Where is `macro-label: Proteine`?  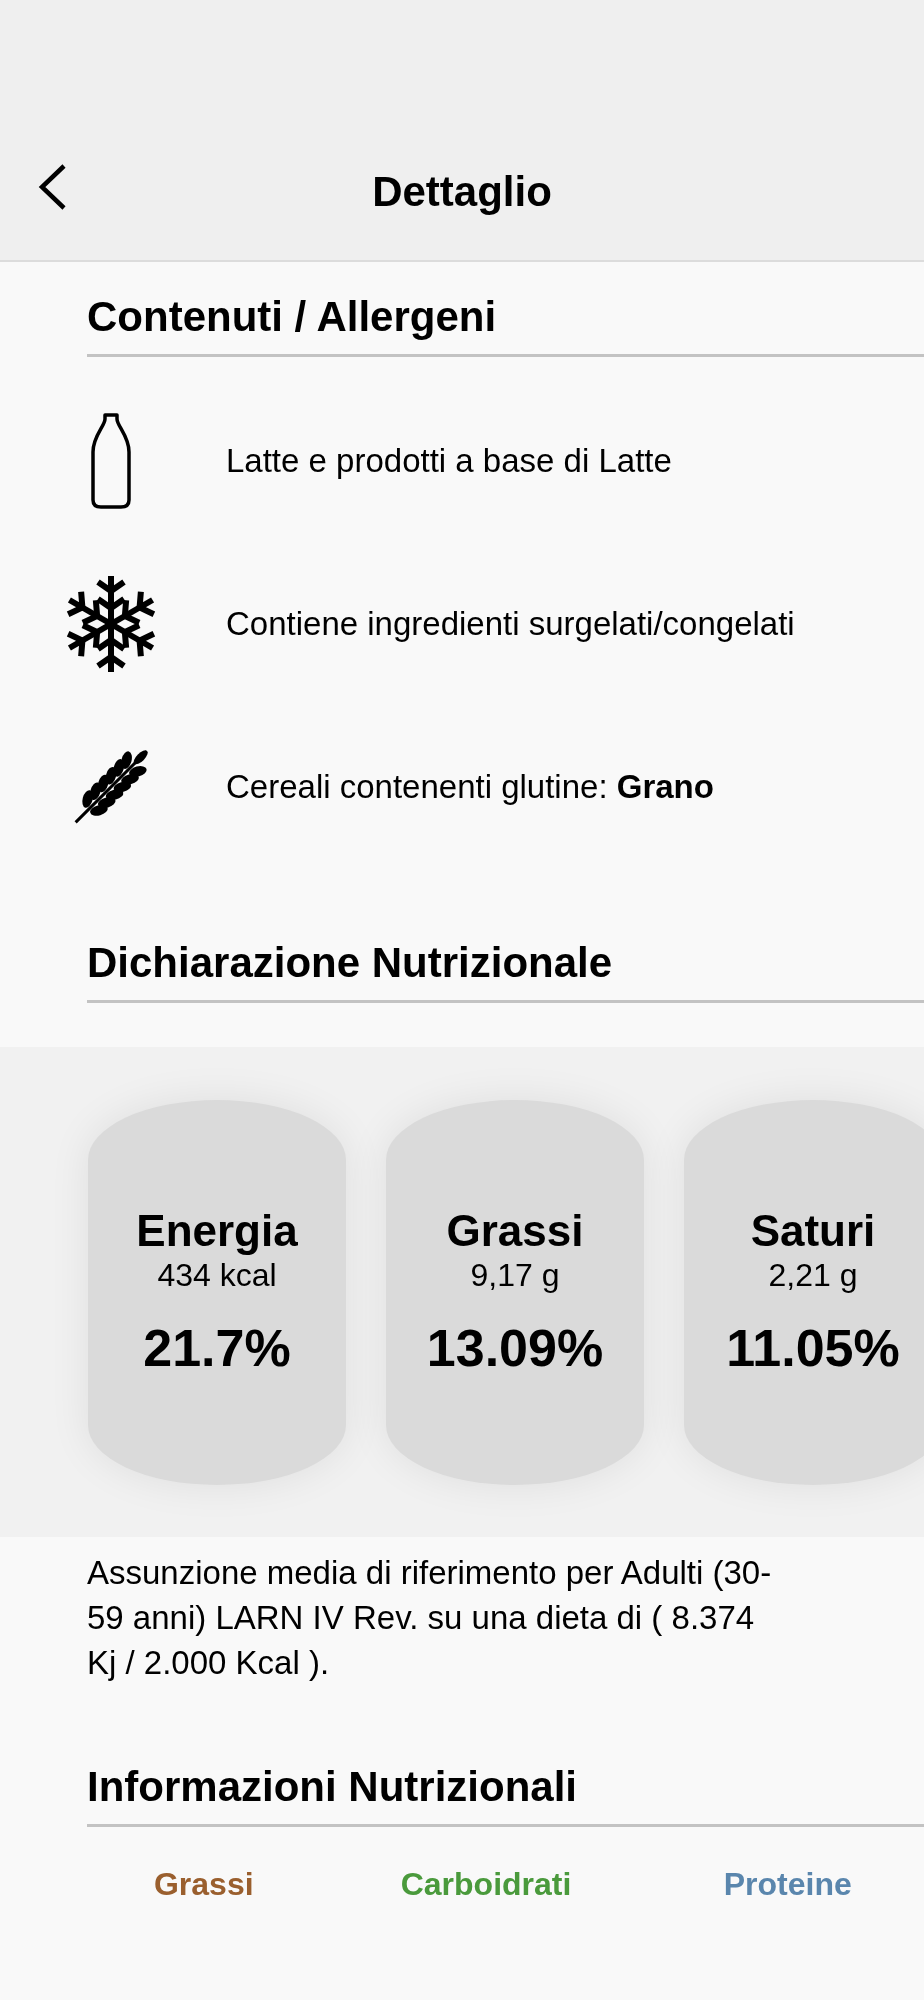
macro-label: Proteine is located at coordinates (787, 1885).